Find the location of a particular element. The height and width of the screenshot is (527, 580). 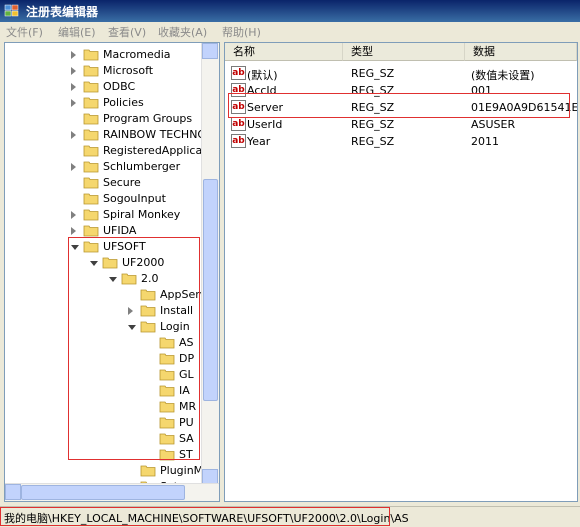

tree-horizontal-scrollbar is located at coordinates (112, 492).